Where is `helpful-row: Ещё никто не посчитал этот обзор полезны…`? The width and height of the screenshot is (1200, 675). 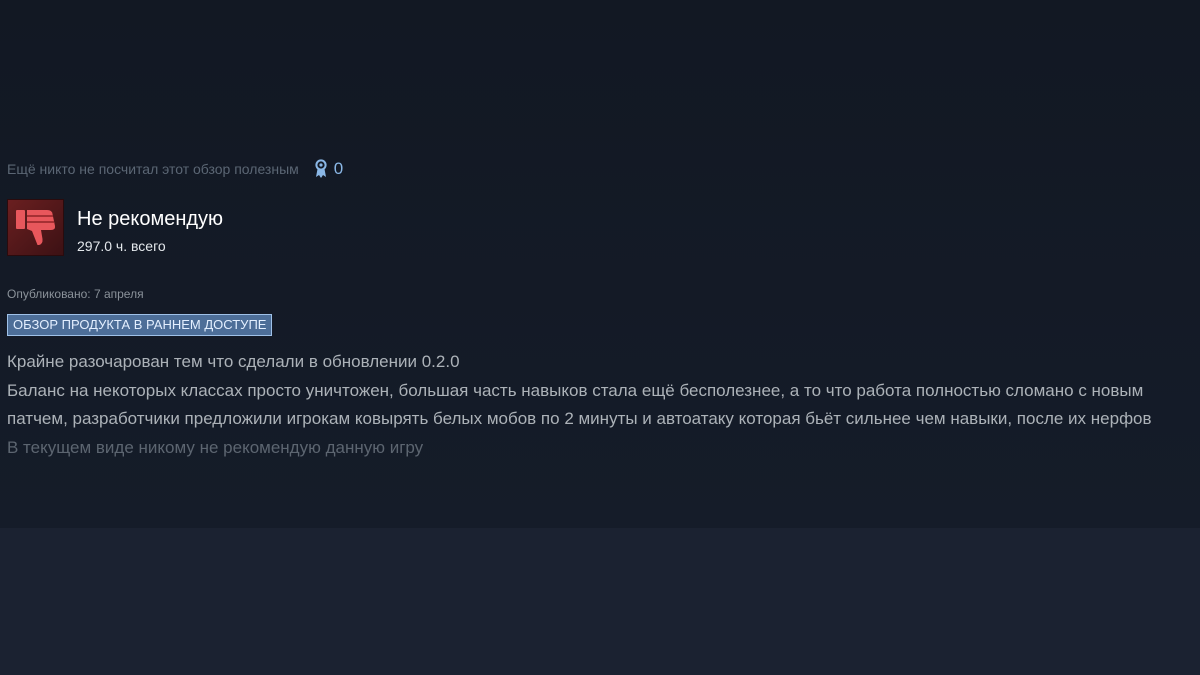
helpful-row: Ещё никто не посчитал этот обзор полезны… is located at coordinates (175, 169).